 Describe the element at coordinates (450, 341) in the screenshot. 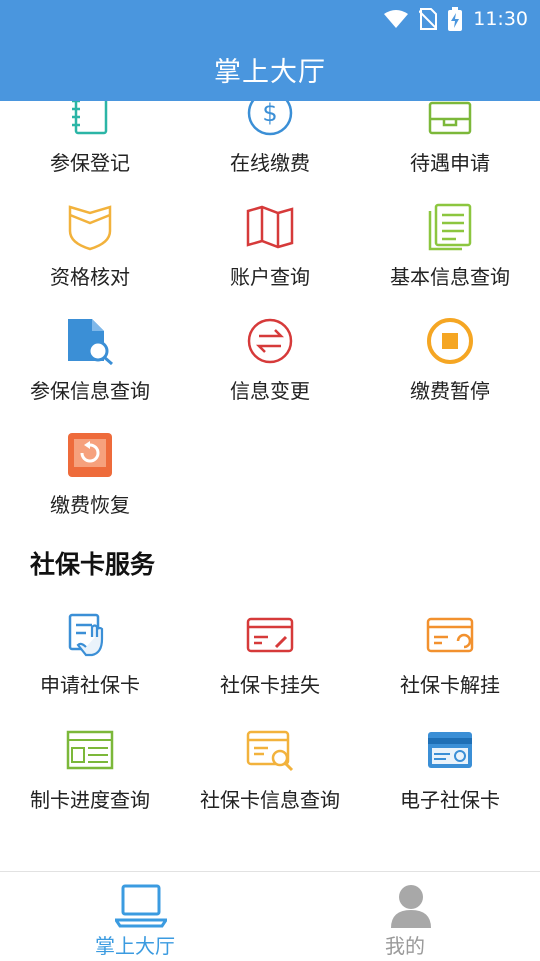

I see `stop-circle-icon` at that location.